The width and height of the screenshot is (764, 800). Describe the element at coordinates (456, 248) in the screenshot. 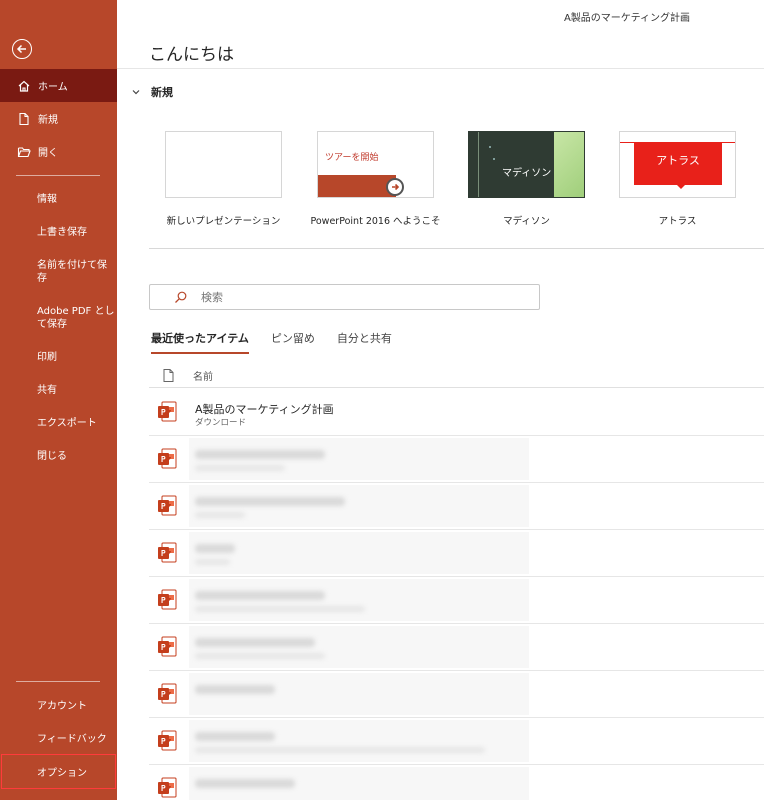

I see `section-divider` at that location.